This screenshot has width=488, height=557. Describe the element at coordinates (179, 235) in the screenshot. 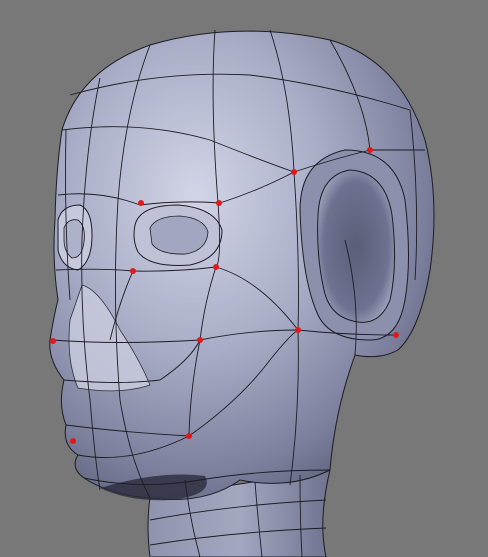

I see `eye-socket-near-inner` at that location.